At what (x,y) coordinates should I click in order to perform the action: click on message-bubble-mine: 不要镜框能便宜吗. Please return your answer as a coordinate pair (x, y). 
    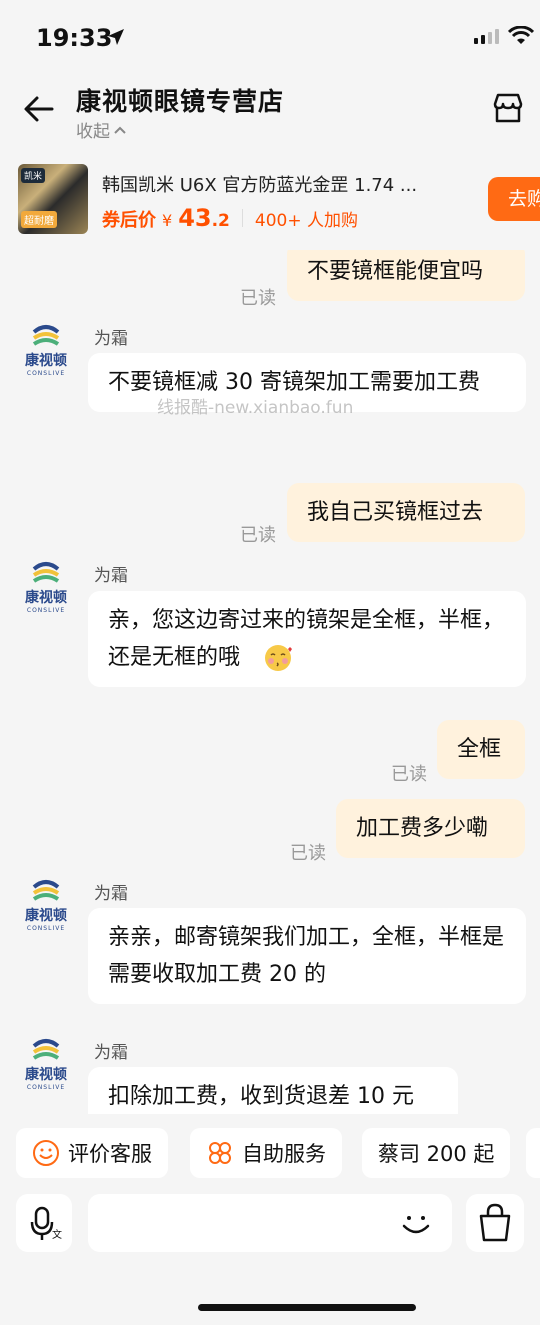
    Looking at the image, I should click on (406, 275).